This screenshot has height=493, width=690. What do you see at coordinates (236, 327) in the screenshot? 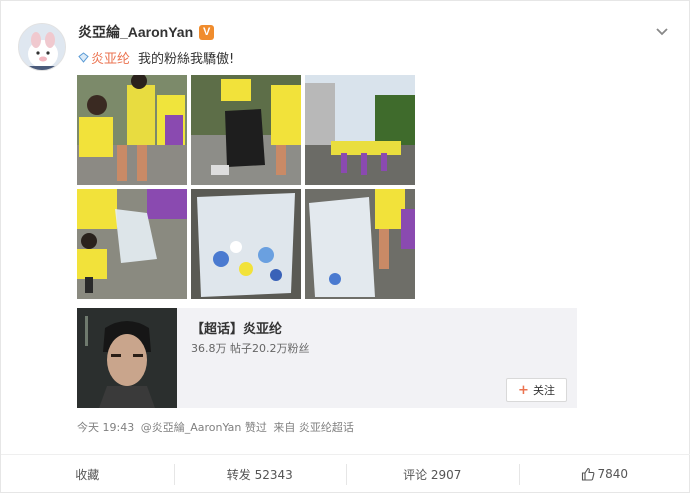
I see `supertopic-title: 【超话】炎亚纶` at bounding box center [236, 327].